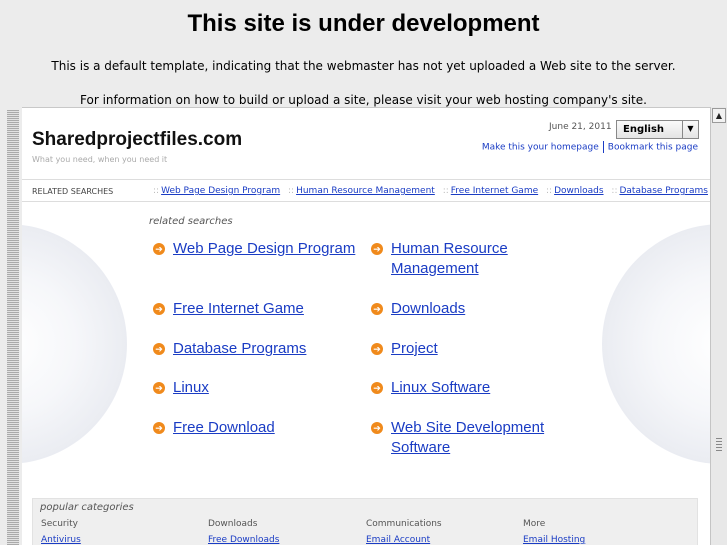 This screenshot has height=545, width=727. What do you see at coordinates (224, 428) in the screenshot?
I see `related-link: Free Download` at bounding box center [224, 428].